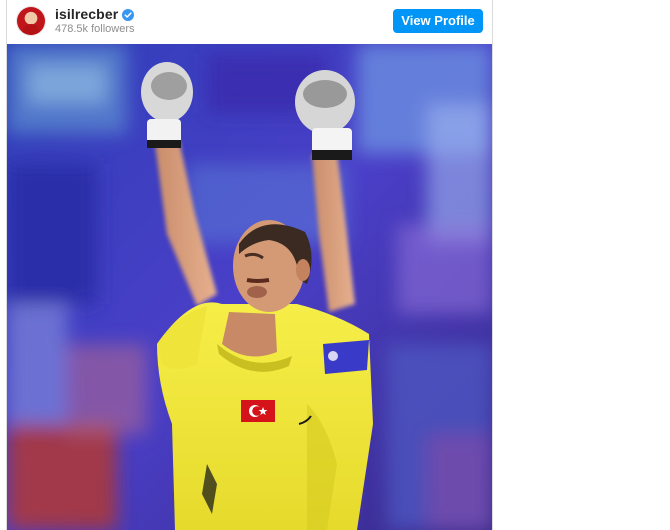 This screenshot has height=530, width=670. What do you see at coordinates (31, 21) in the screenshot?
I see `profile-avatar` at bounding box center [31, 21].